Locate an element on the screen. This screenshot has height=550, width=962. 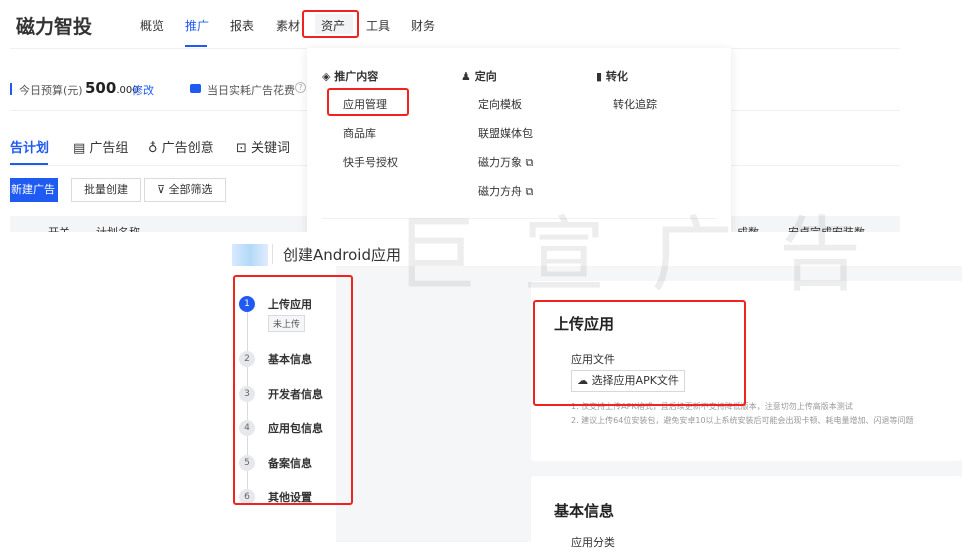
basic-info-heading: 基本信息 is located at coordinates (584, 511).